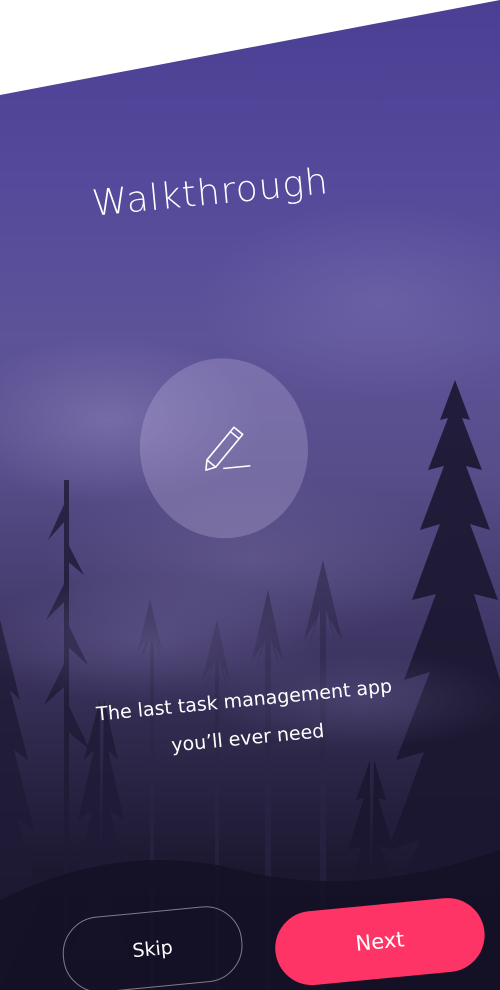  What do you see at coordinates (210, 193) in the screenshot?
I see `page-title: Walkthrough` at bounding box center [210, 193].